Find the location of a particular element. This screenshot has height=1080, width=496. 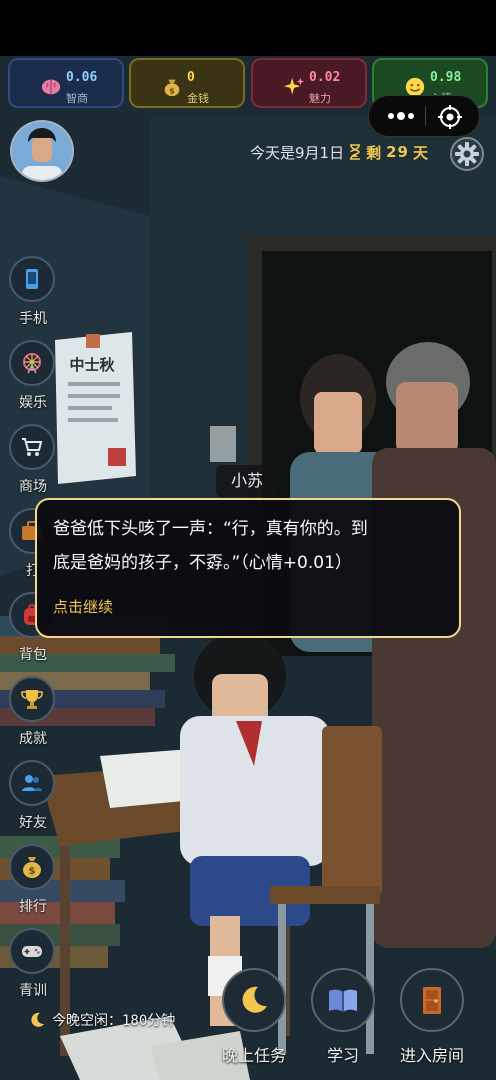

sidebar-item-label: 青训 is located at coordinates (33, 991).